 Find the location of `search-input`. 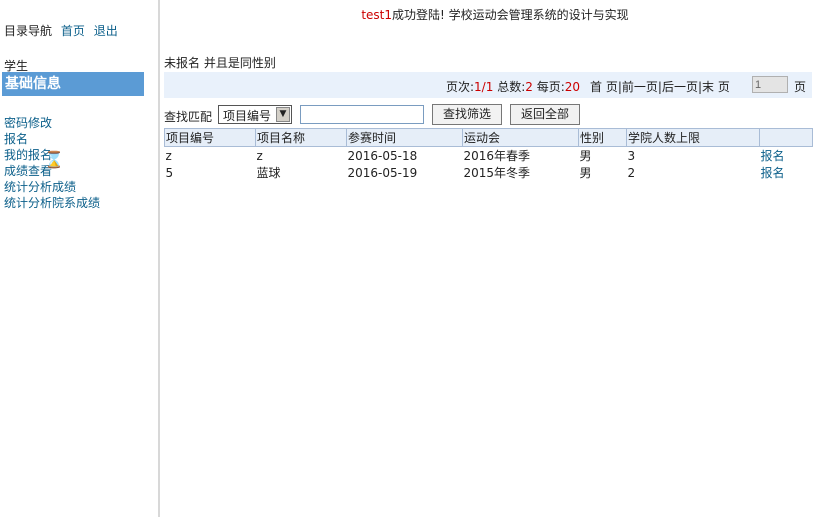

search-input is located at coordinates (362, 114).